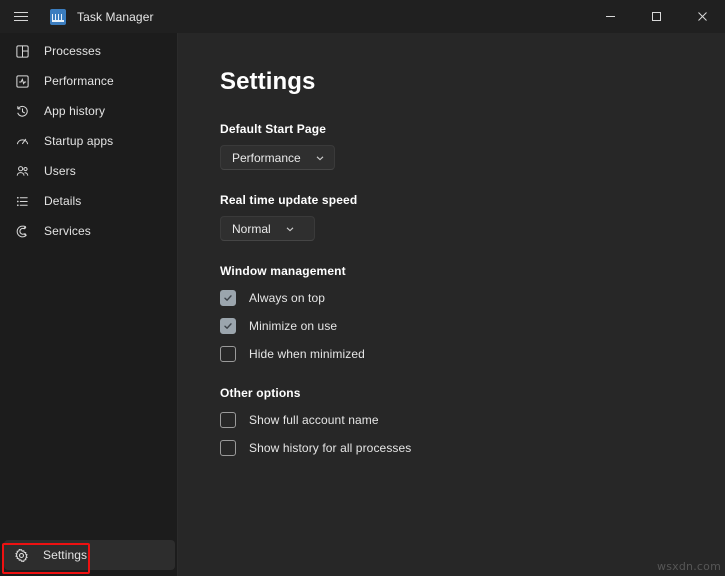 The image size is (725, 576). What do you see at coordinates (266, 157) in the screenshot?
I see `dropdown-value: Performance` at bounding box center [266, 157].